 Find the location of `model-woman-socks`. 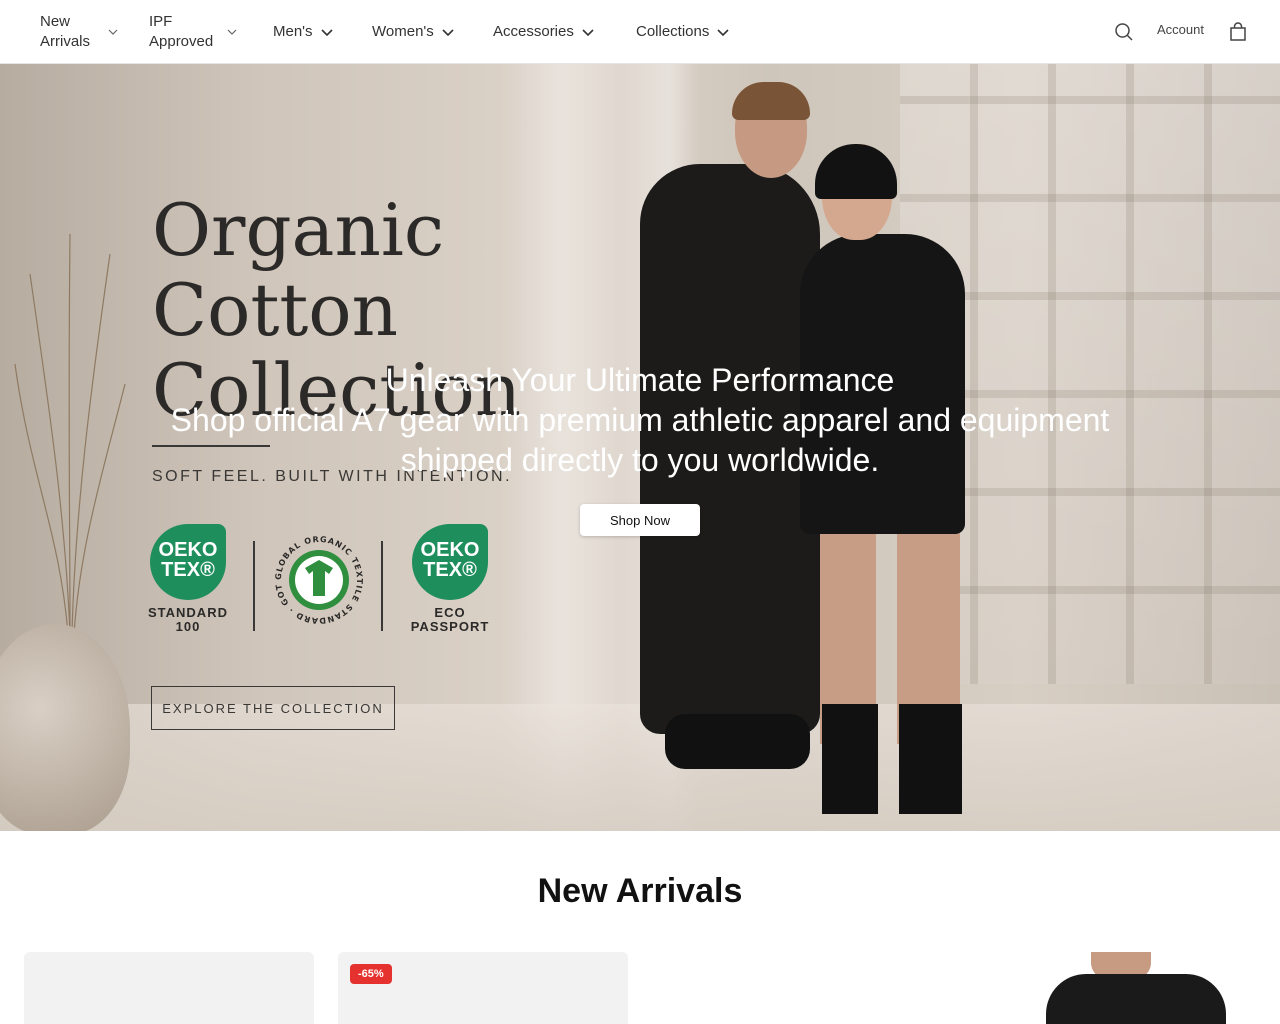

model-woman-socks is located at coordinates (892, 759).